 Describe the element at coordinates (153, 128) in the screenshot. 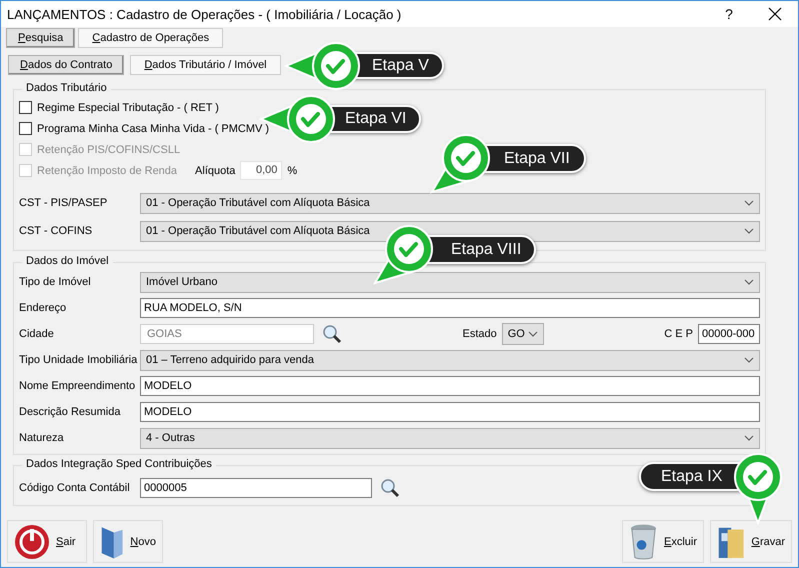

I see `checkbox-label: Programa Minha Casa Minha Vida - ( PMCMV )` at that location.